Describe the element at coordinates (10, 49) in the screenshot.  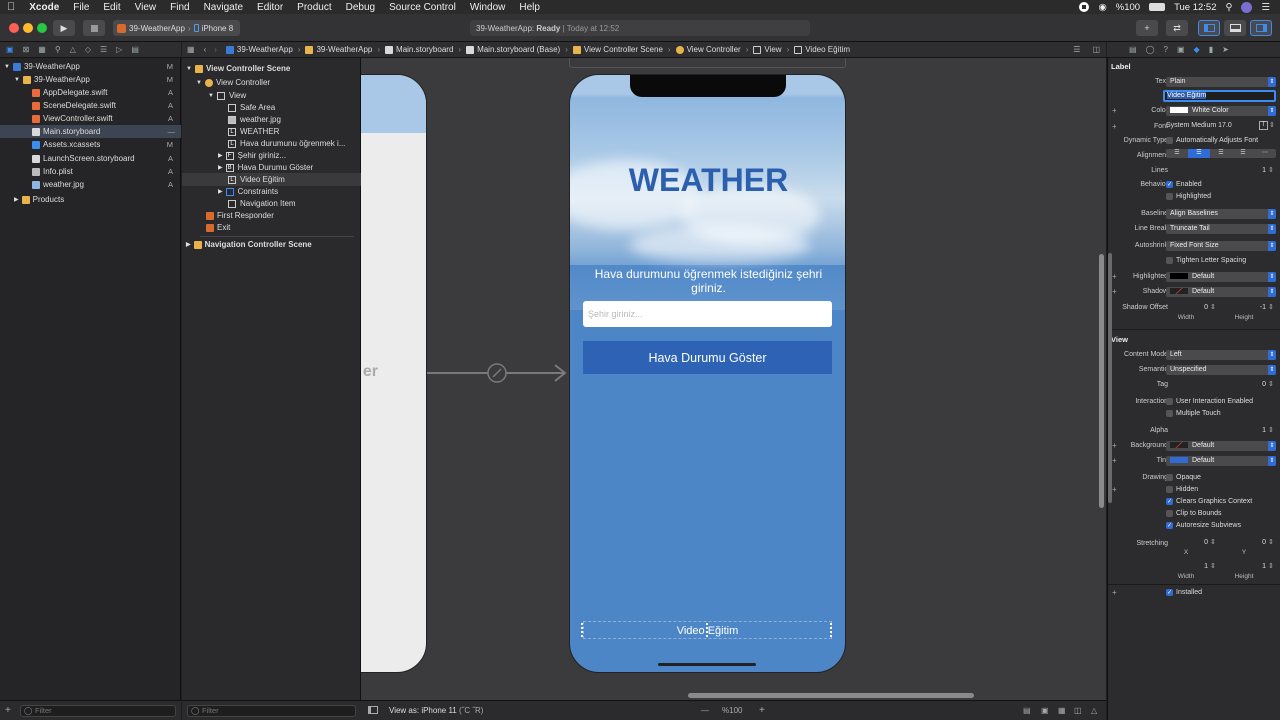
I see `folder-icon: ▣` at that location.